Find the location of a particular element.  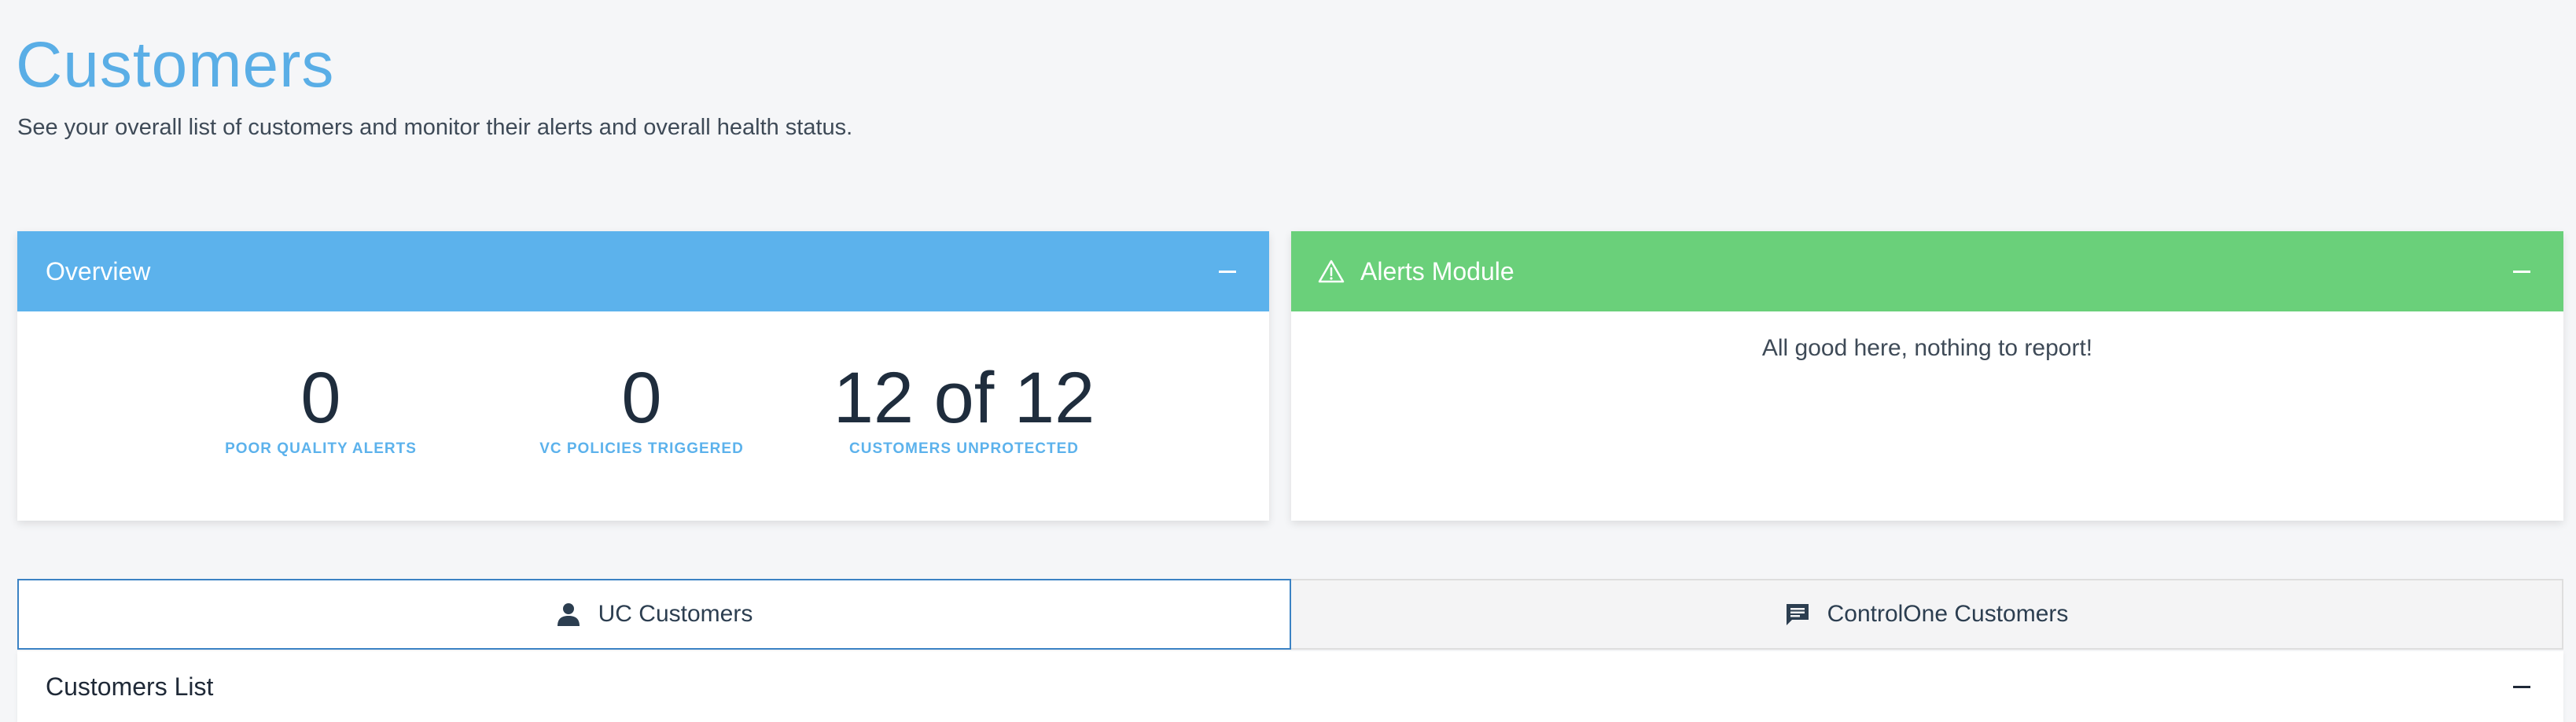

chat-icon is located at coordinates (1798, 614).